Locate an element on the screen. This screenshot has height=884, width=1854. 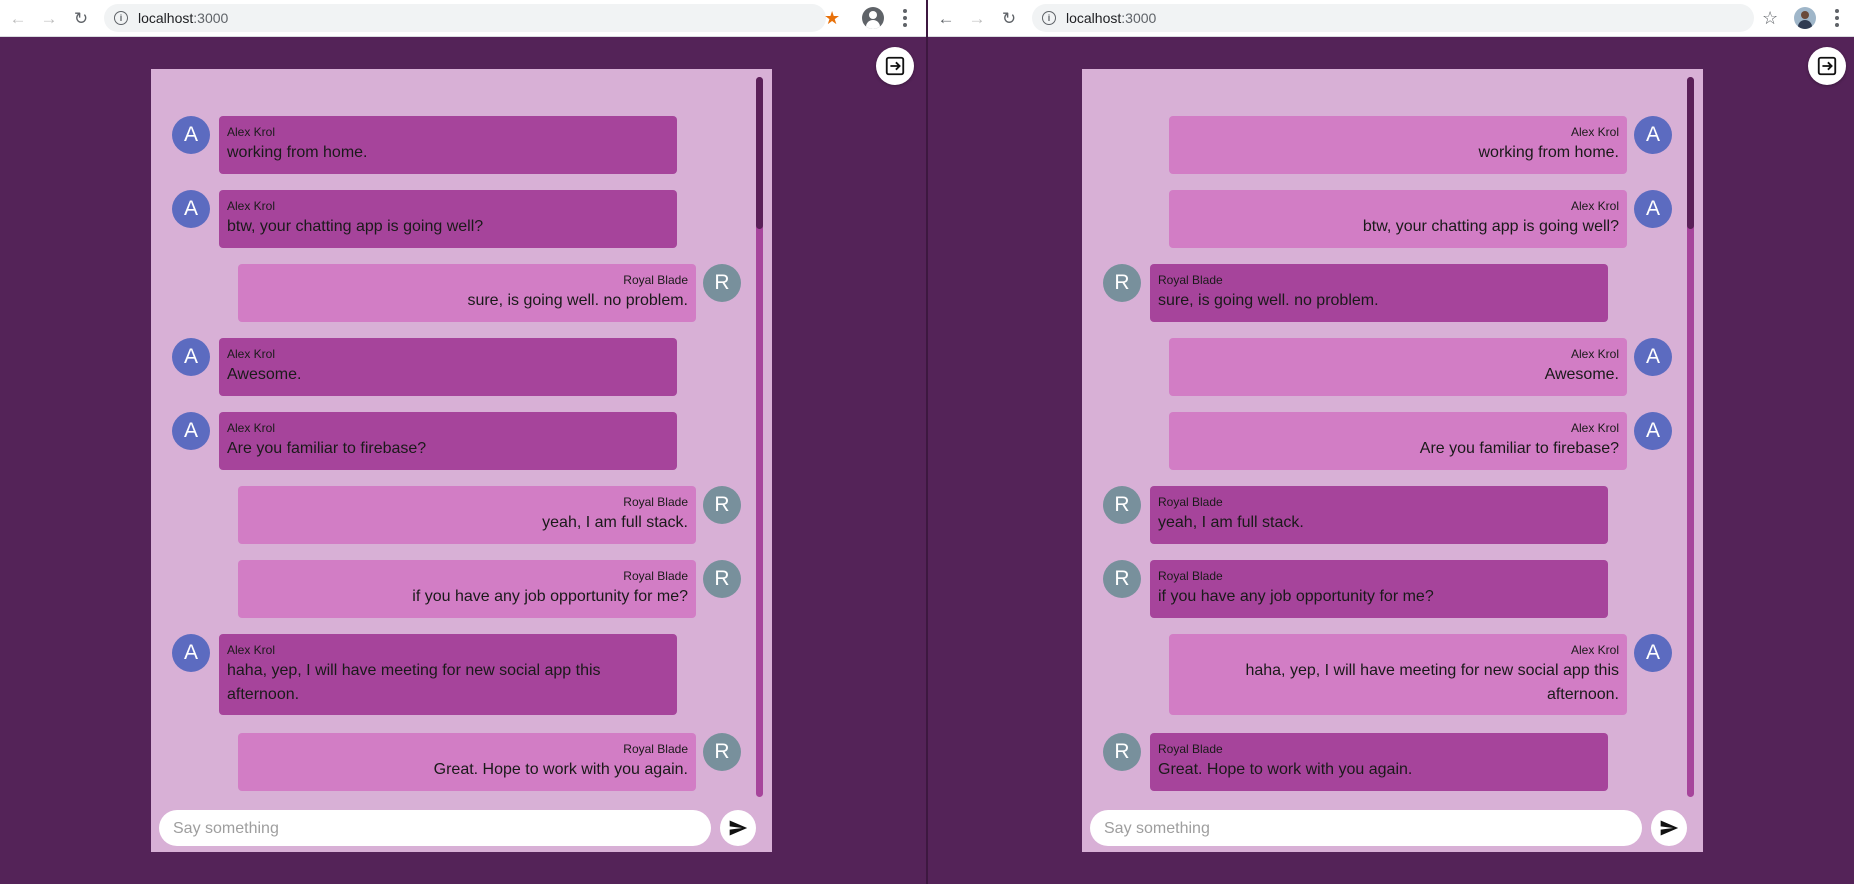
message-text: working from home. is located at coordinates (297, 152).